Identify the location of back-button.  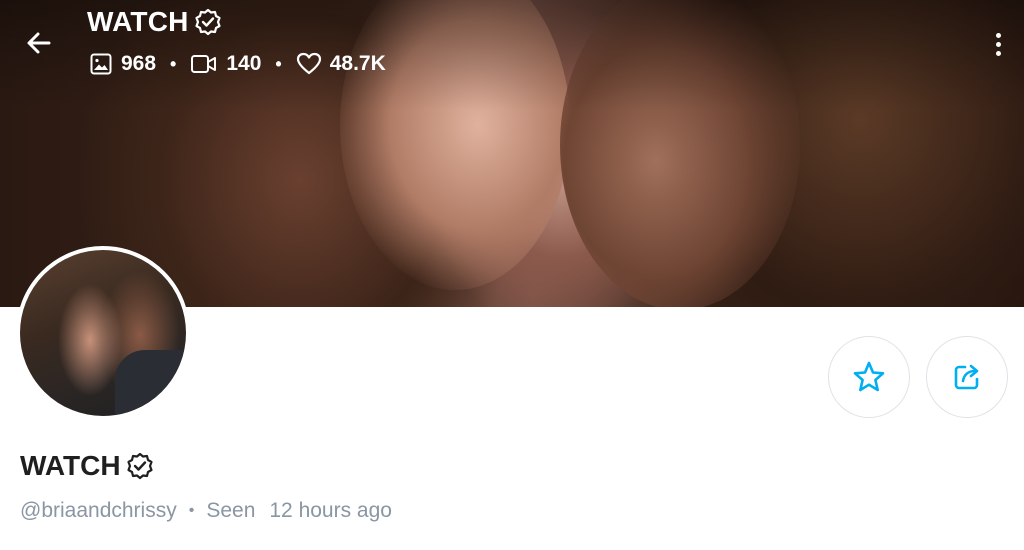
(39, 43).